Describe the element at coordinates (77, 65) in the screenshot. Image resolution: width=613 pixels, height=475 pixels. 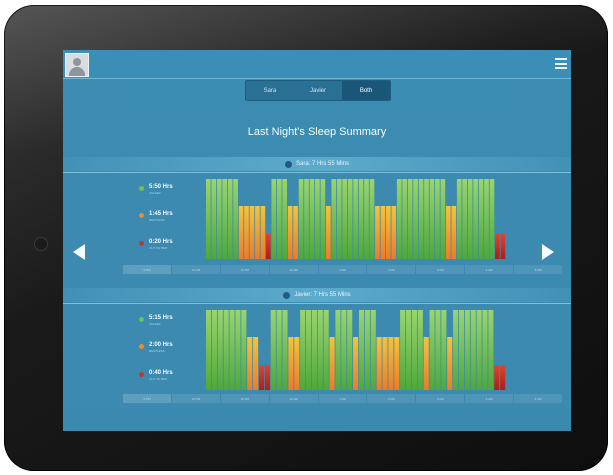
I see `avatar` at that location.